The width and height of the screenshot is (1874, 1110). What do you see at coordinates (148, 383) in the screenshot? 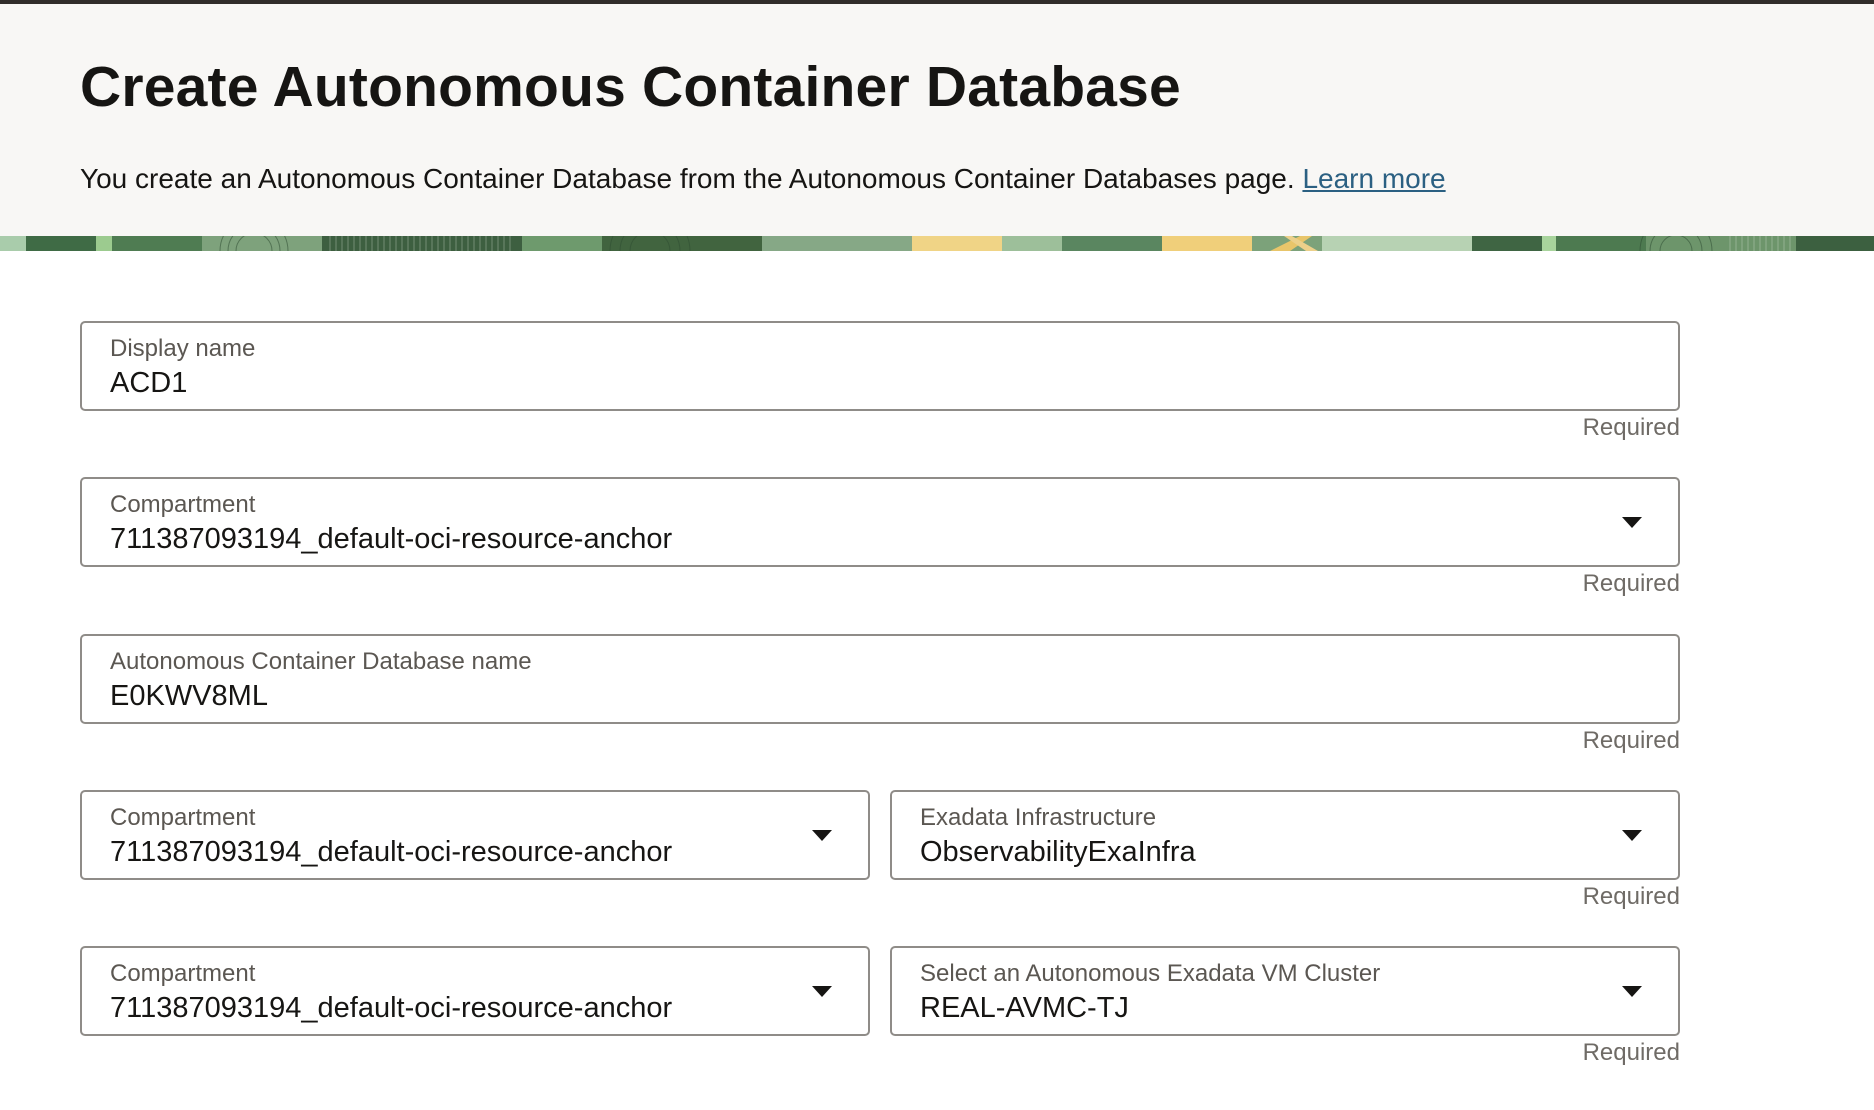
I see `display-name-value: ACD1` at bounding box center [148, 383].